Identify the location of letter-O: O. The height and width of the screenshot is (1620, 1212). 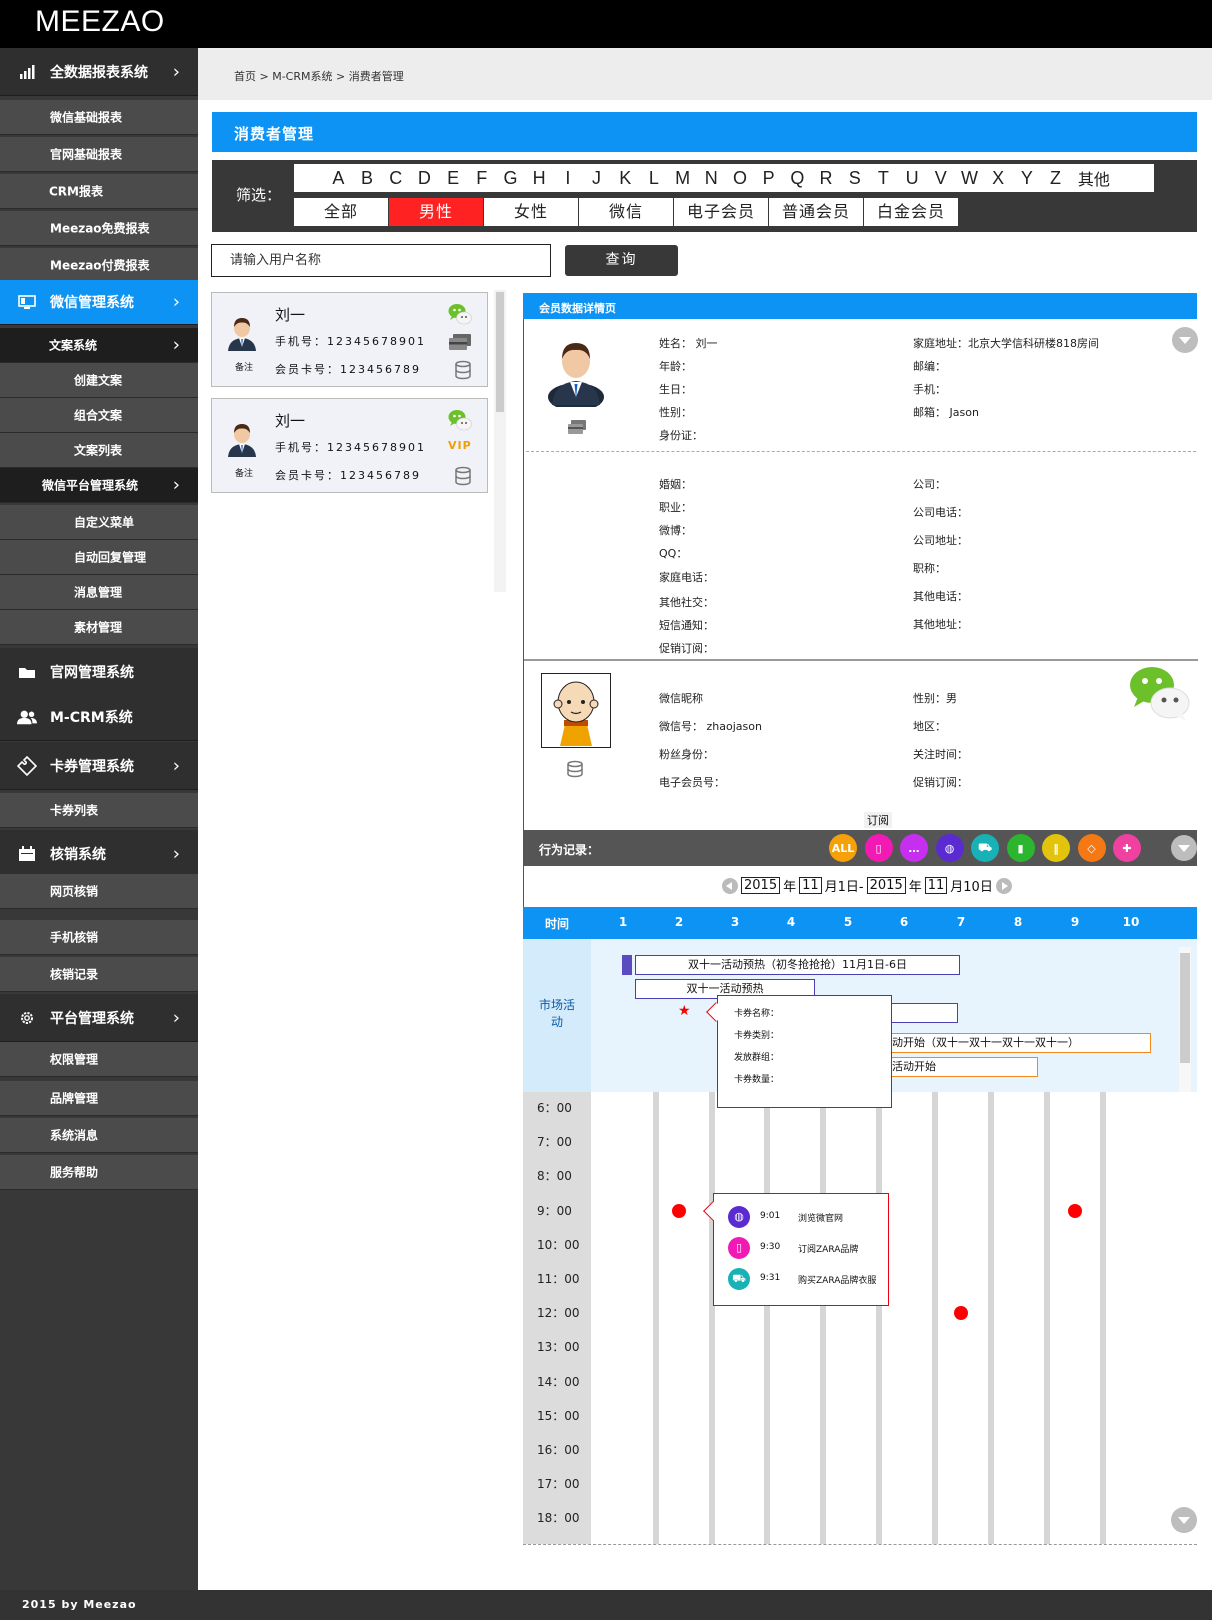
(740, 178).